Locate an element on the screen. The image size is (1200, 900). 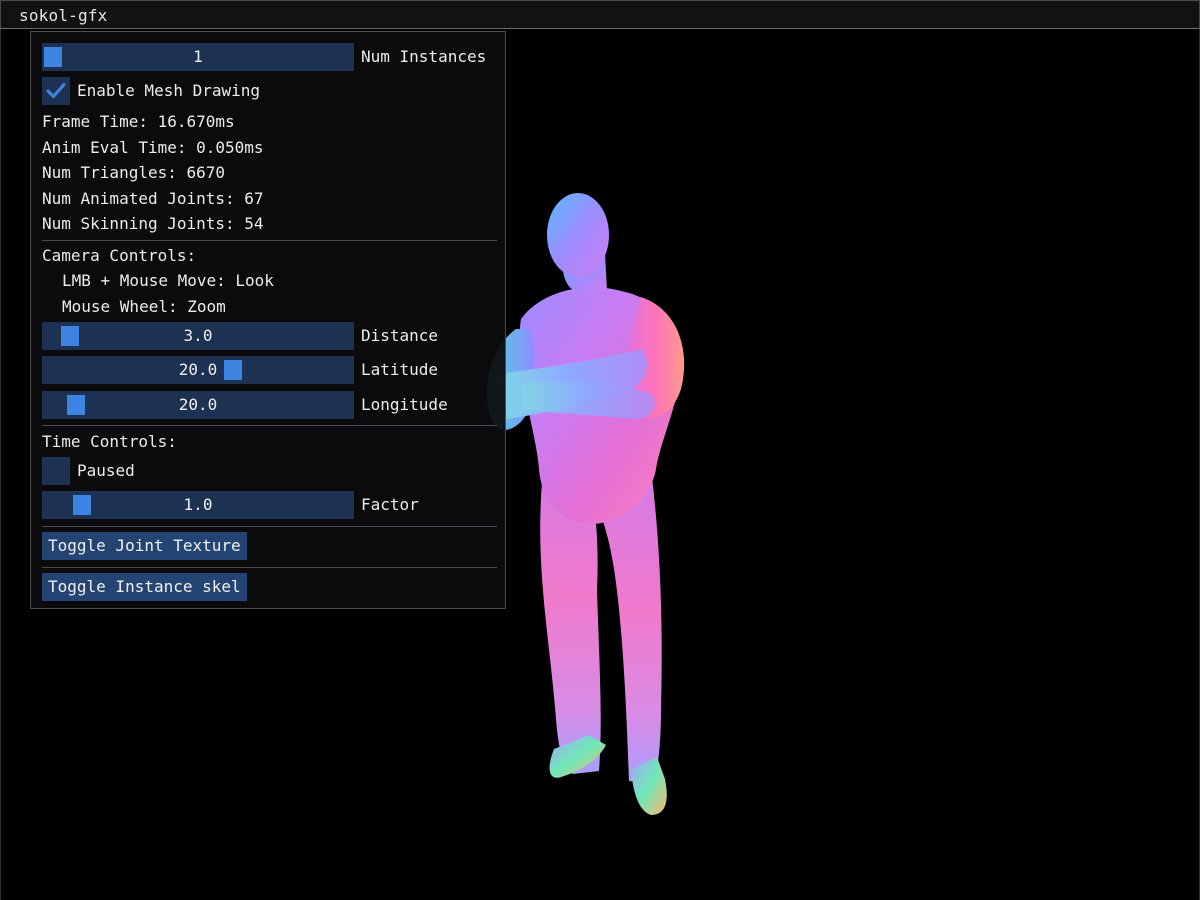
longitude-label: Longitude is located at coordinates (404, 404).